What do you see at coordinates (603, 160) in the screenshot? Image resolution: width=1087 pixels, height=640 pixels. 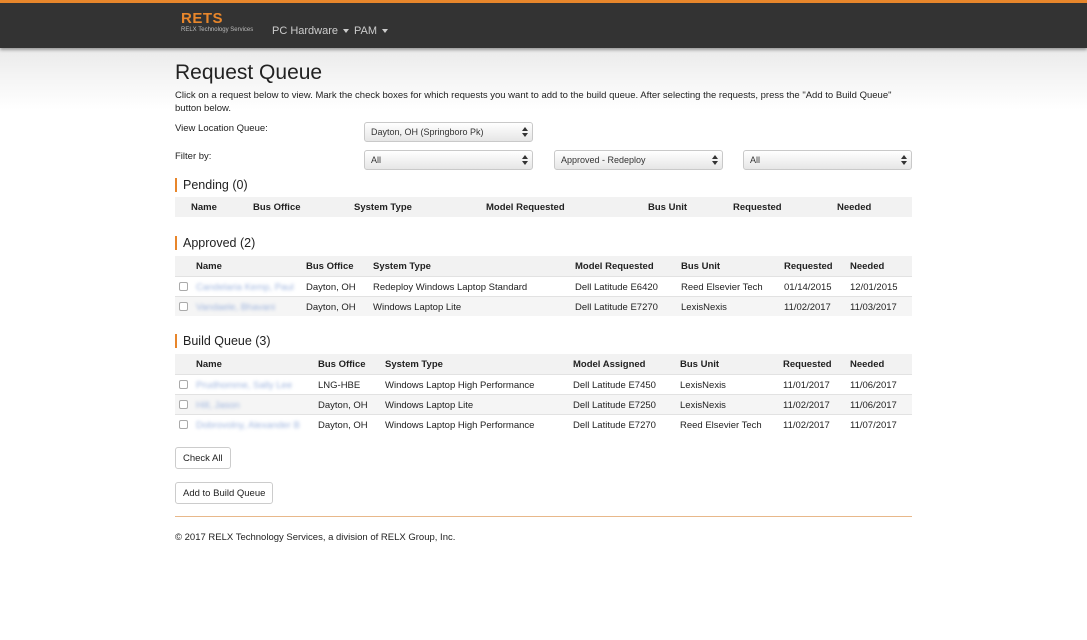 I see `filter-select-value: Approved - Redeploy` at bounding box center [603, 160].